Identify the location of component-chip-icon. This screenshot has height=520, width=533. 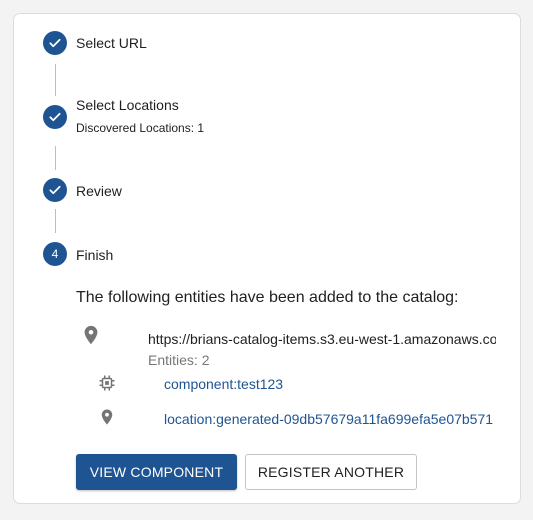
(107, 383).